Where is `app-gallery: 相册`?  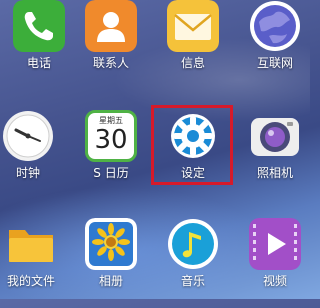 app-gallery: 相册 is located at coordinates (111, 263).